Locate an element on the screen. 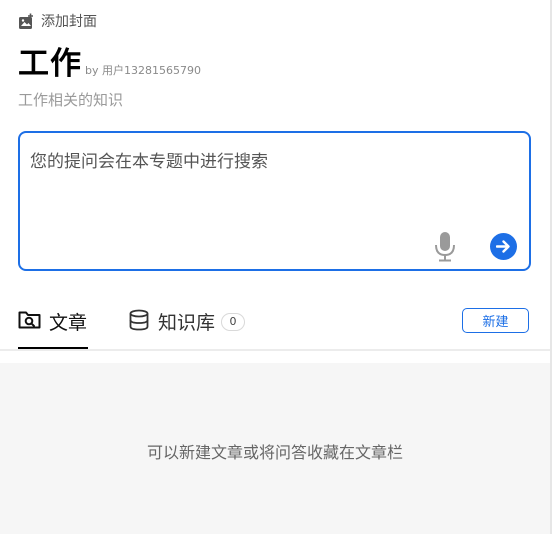  tab-articles-label: 文章 is located at coordinates (68, 323).